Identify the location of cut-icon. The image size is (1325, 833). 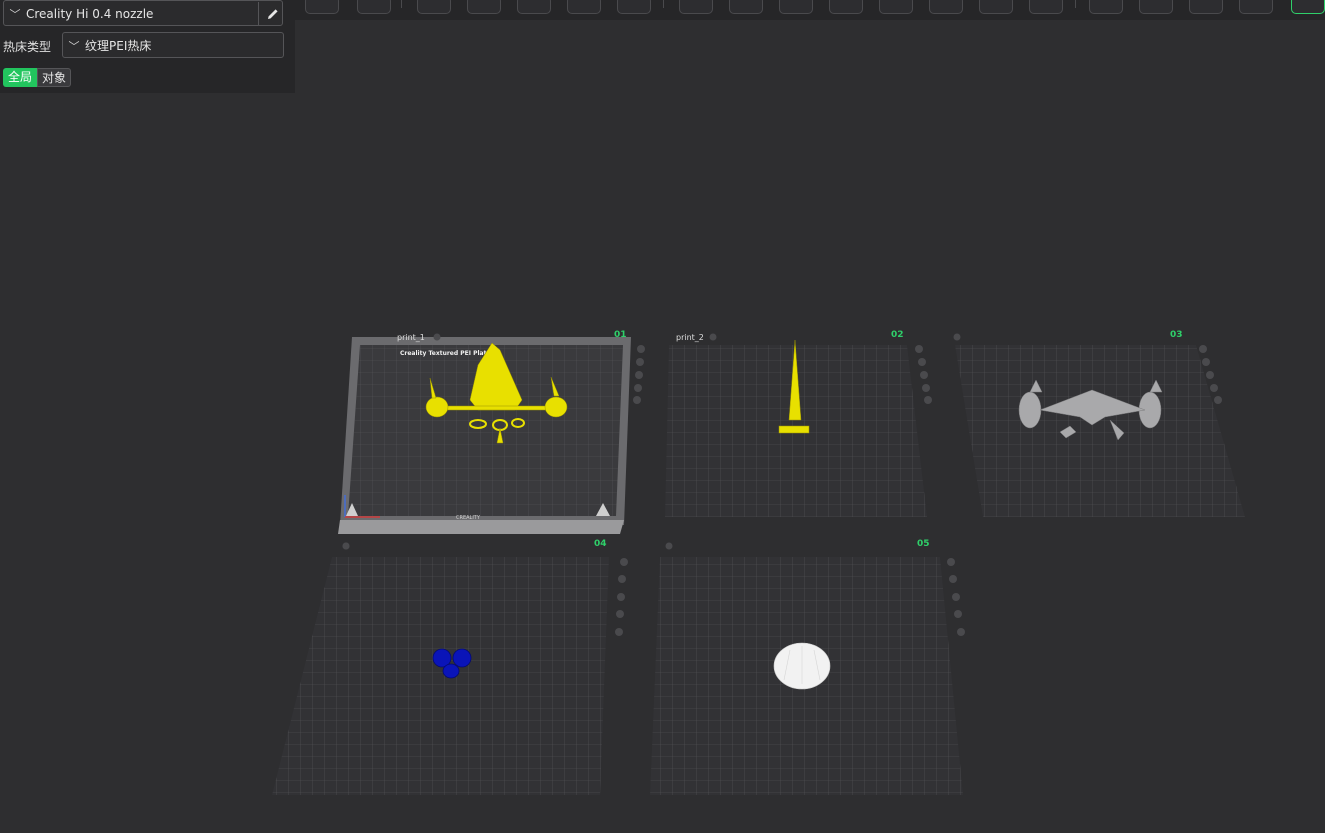
(896, 7).